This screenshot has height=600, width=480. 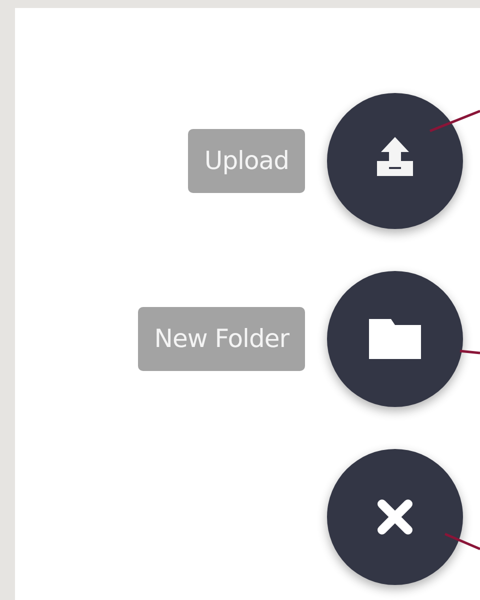 What do you see at coordinates (395, 339) in the screenshot?
I see `folder-icon` at bounding box center [395, 339].